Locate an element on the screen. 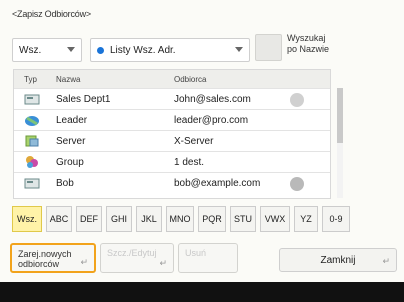 The height and width of the screenshot is (302, 404). row-recipient: 1 dest. is located at coordinates (189, 162).